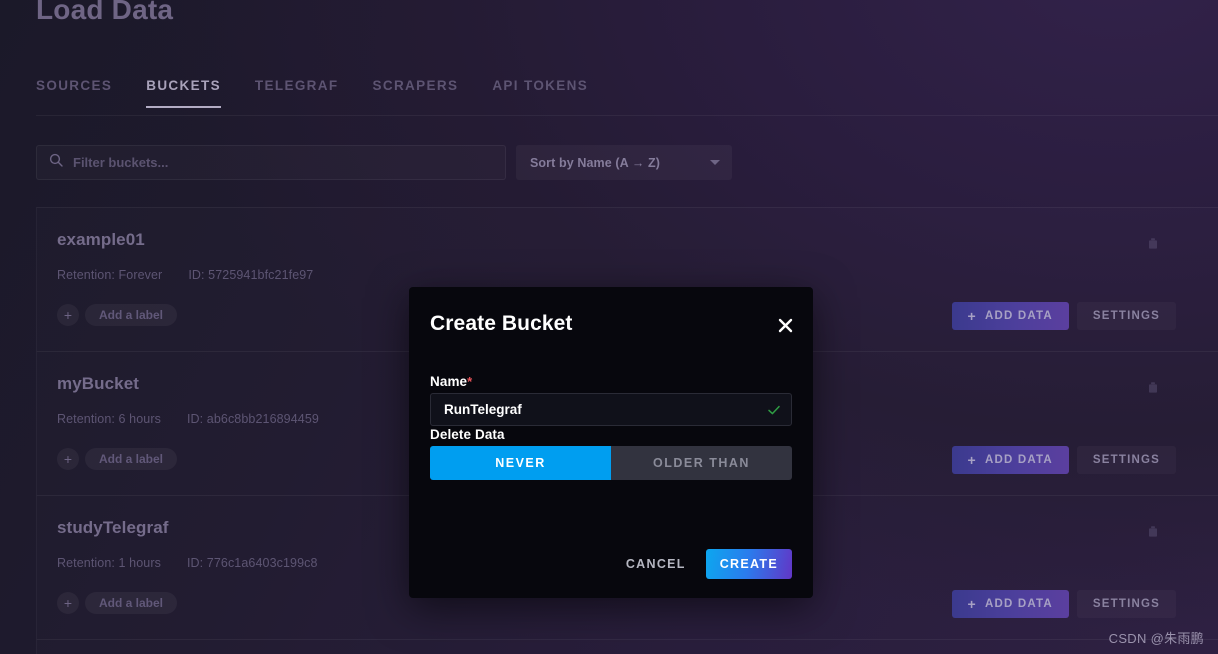 This screenshot has width=1218, height=654. Describe the element at coordinates (748, 564) in the screenshot. I see `create-button: CREATE` at that location.